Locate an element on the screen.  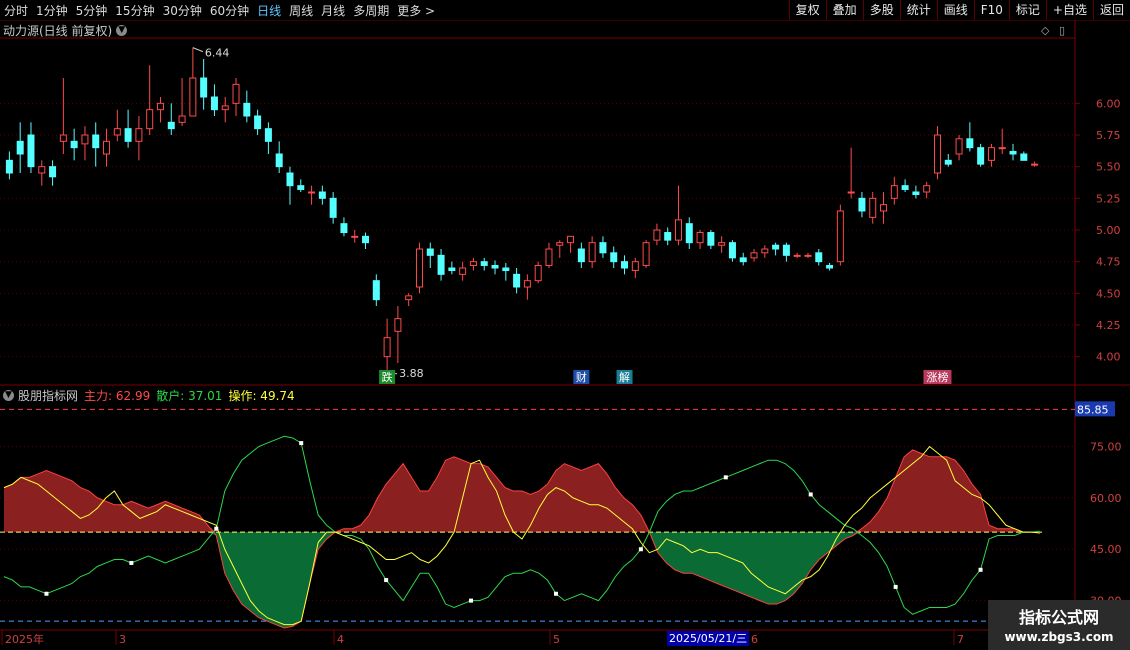
price-tick-label: 6.00 is located at coordinates (1108, 103).